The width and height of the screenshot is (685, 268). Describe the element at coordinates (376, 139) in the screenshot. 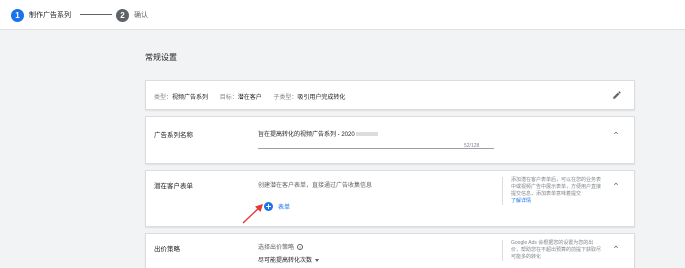

I see `campaign-name-input: 旨在提高转化的视频广告系列 - 2020` at that location.